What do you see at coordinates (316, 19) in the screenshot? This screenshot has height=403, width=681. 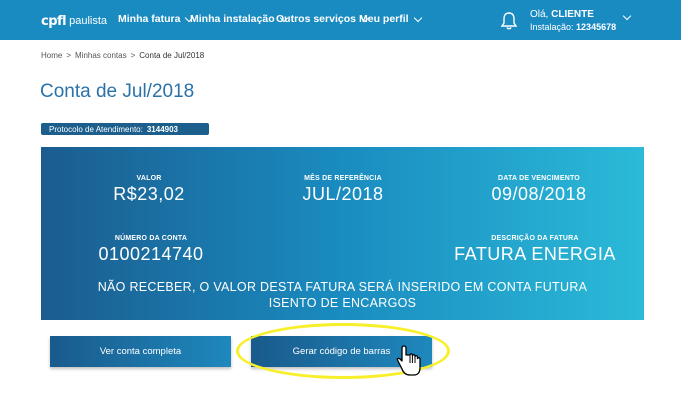 I see `nav-label: Outros serviços` at bounding box center [316, 19].